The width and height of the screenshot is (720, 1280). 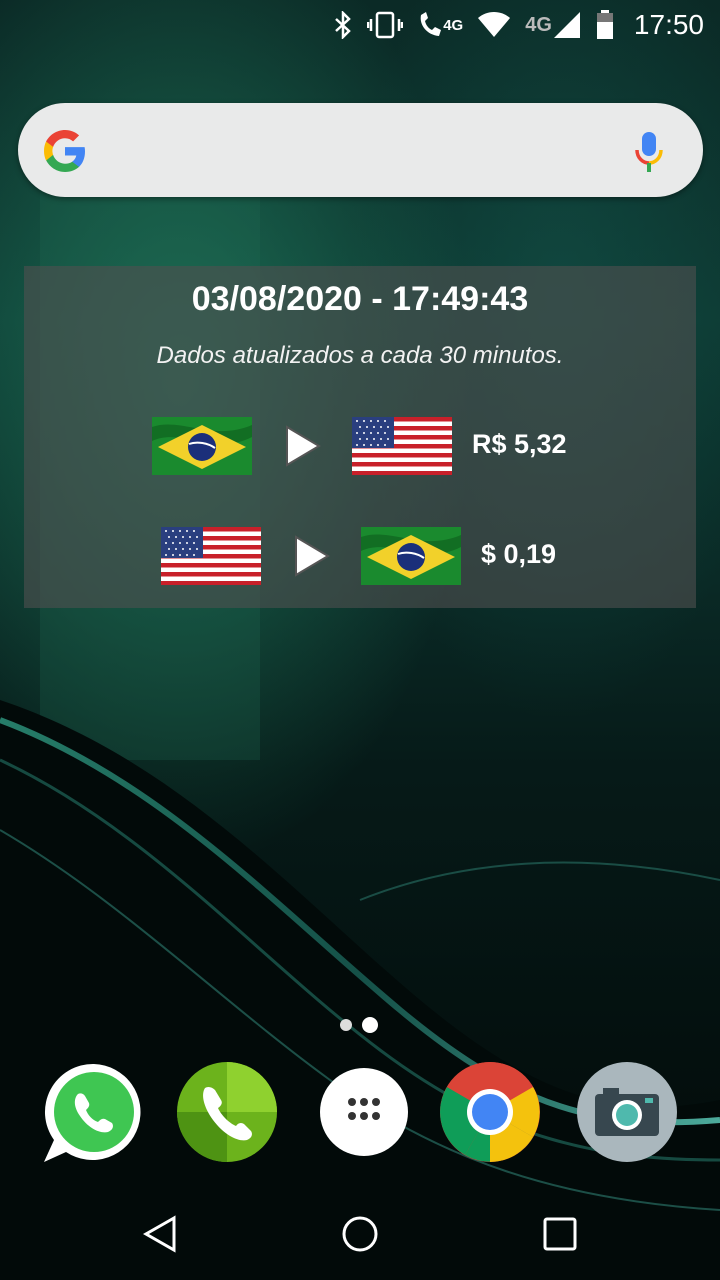 I want to click on wifi-calling-icon: 4G, so click(x=440, y=25).